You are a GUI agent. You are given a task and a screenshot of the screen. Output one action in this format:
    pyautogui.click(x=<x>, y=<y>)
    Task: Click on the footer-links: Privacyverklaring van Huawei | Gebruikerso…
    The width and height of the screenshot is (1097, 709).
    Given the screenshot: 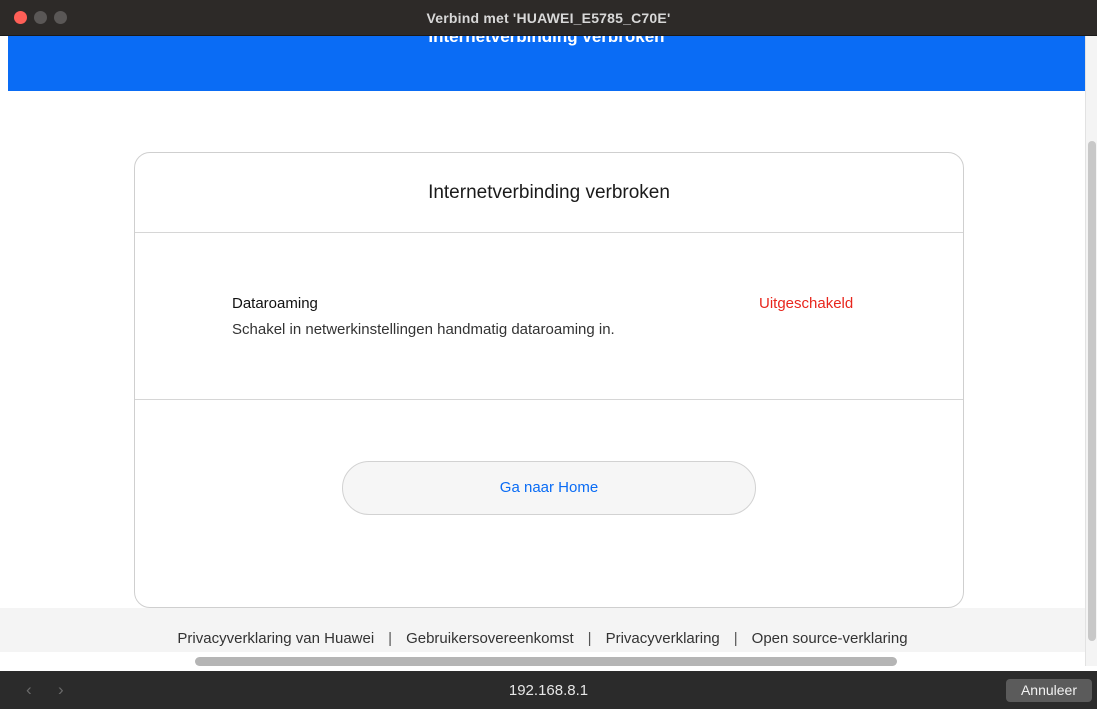 What is the action you would take?
    pyautogui.click(x=542, y=638)
    